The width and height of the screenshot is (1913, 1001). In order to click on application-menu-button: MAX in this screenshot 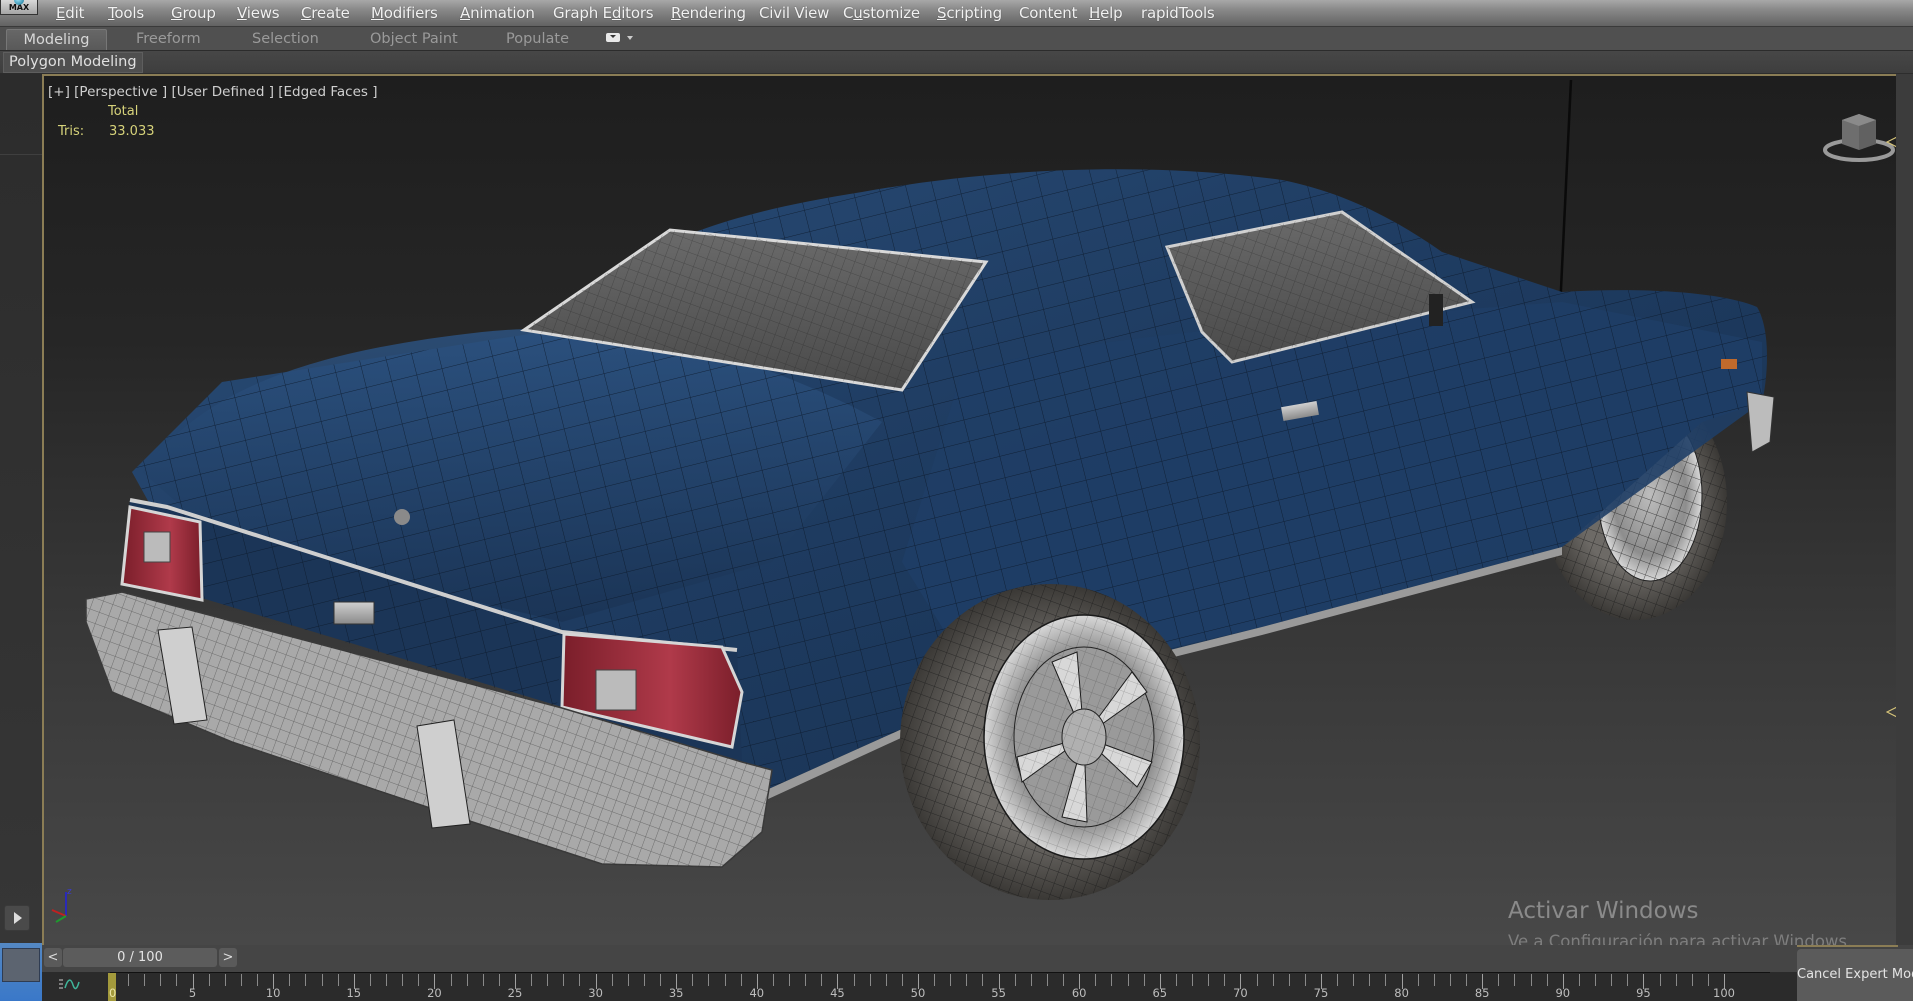, I will do `click(19, 7)`.